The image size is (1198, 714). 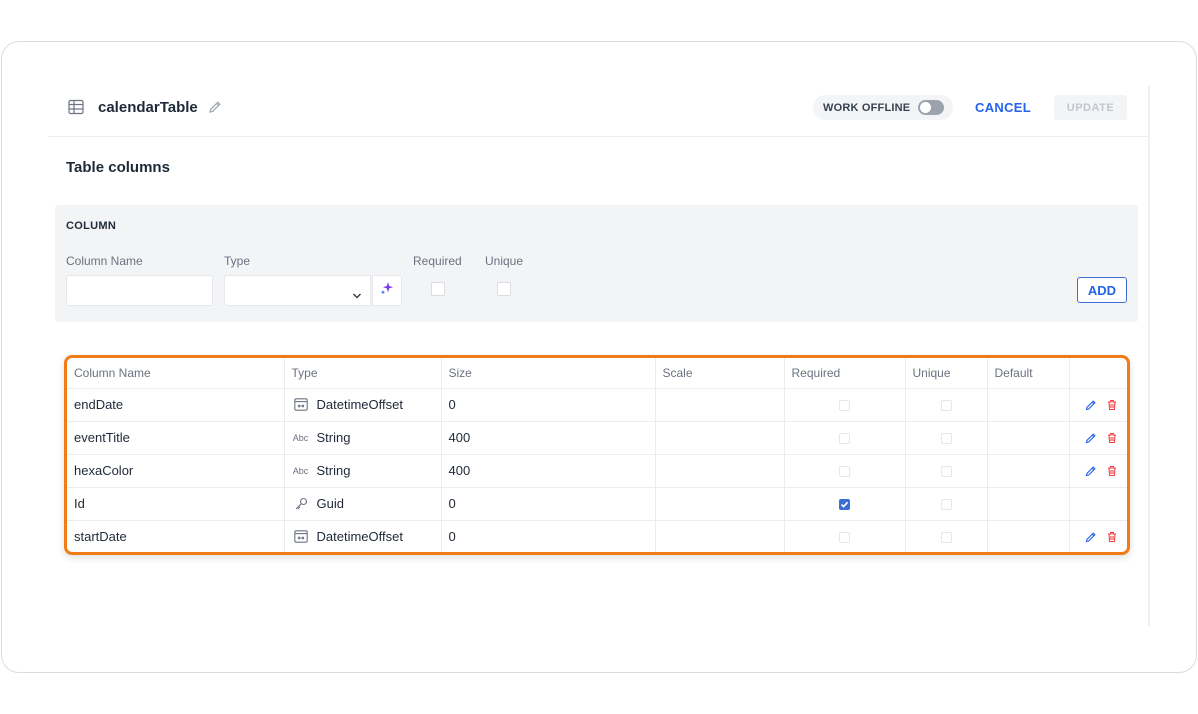 What do you see at coordinates (504, 261) in the screenshot?
I see `unique-label: Unique` at bounding box center [504, 261].